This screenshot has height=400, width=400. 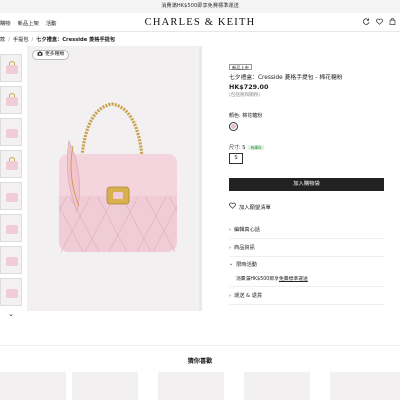 I want to click on swatch-color, so click(x=233, y=126).